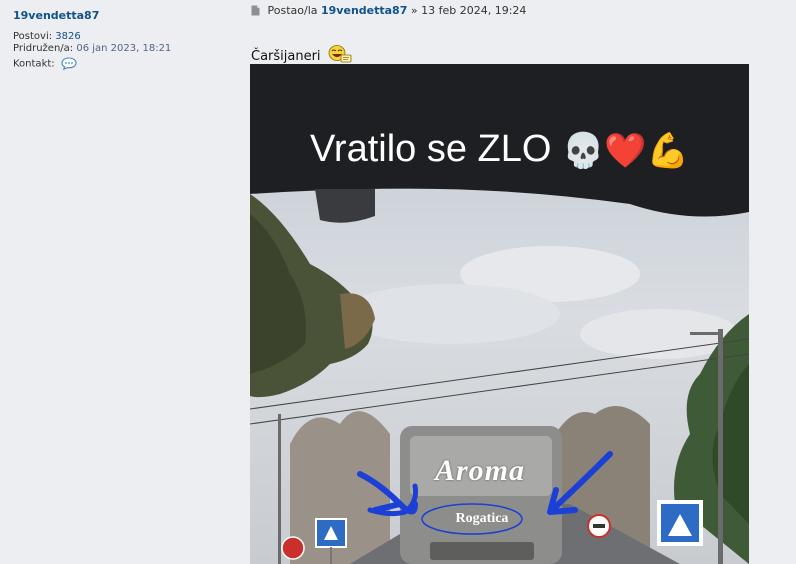 Image resolution: width=796 pixels, height=564 pixels. What do you see at coordinates (34, 64) in the screenshot?
I see `contact-label: Kontakt:` at bounding box center [34, 64].